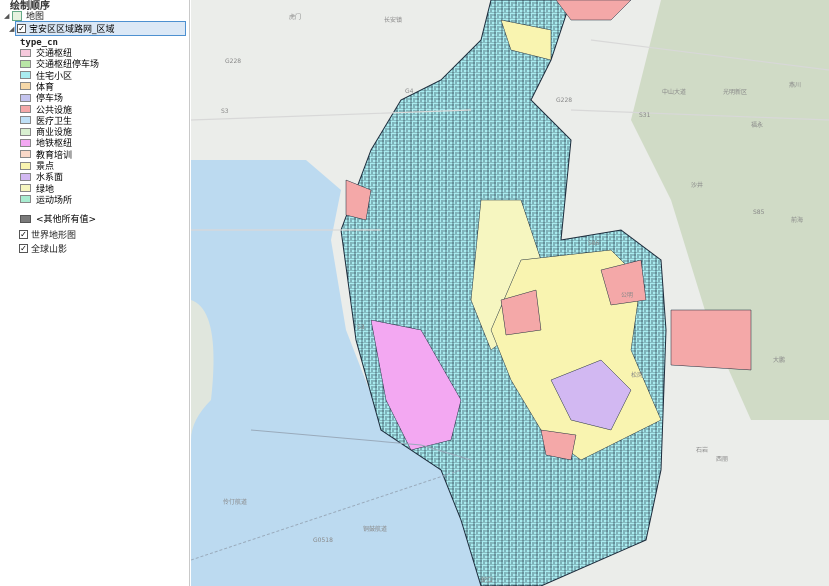 This screenshot has width=829, height=586. I want to click on legend-item-other: <其他所有值>, so click(58, 218).